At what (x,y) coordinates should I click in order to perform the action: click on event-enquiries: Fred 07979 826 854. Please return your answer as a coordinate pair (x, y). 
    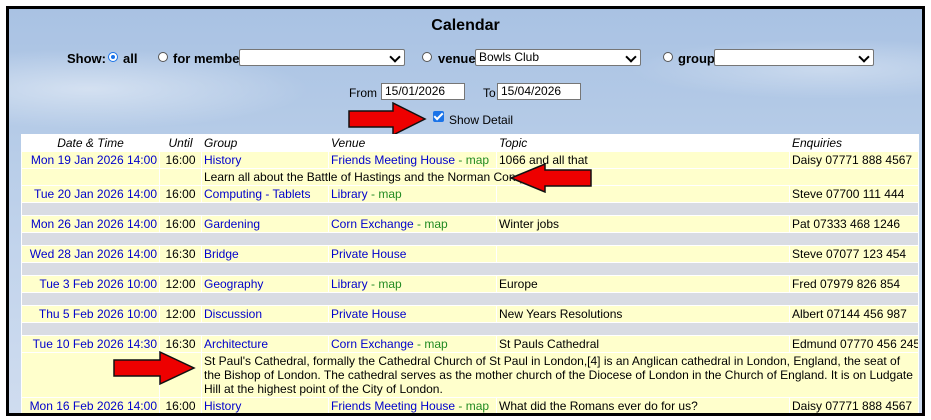
    Looking at the image, I should click on (854, 284).